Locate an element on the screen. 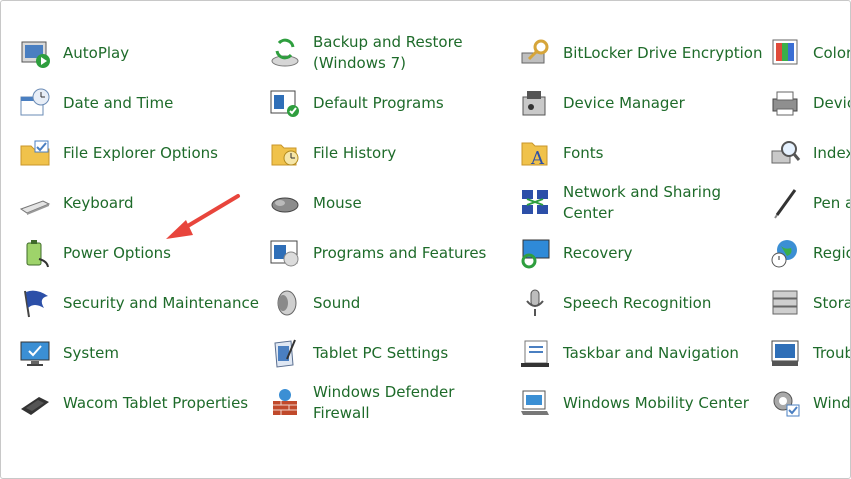 The width and height of the screenshot is (851, 479). control-panel-item-3-1: Devices and Printers is located at coordinates (809, 103).